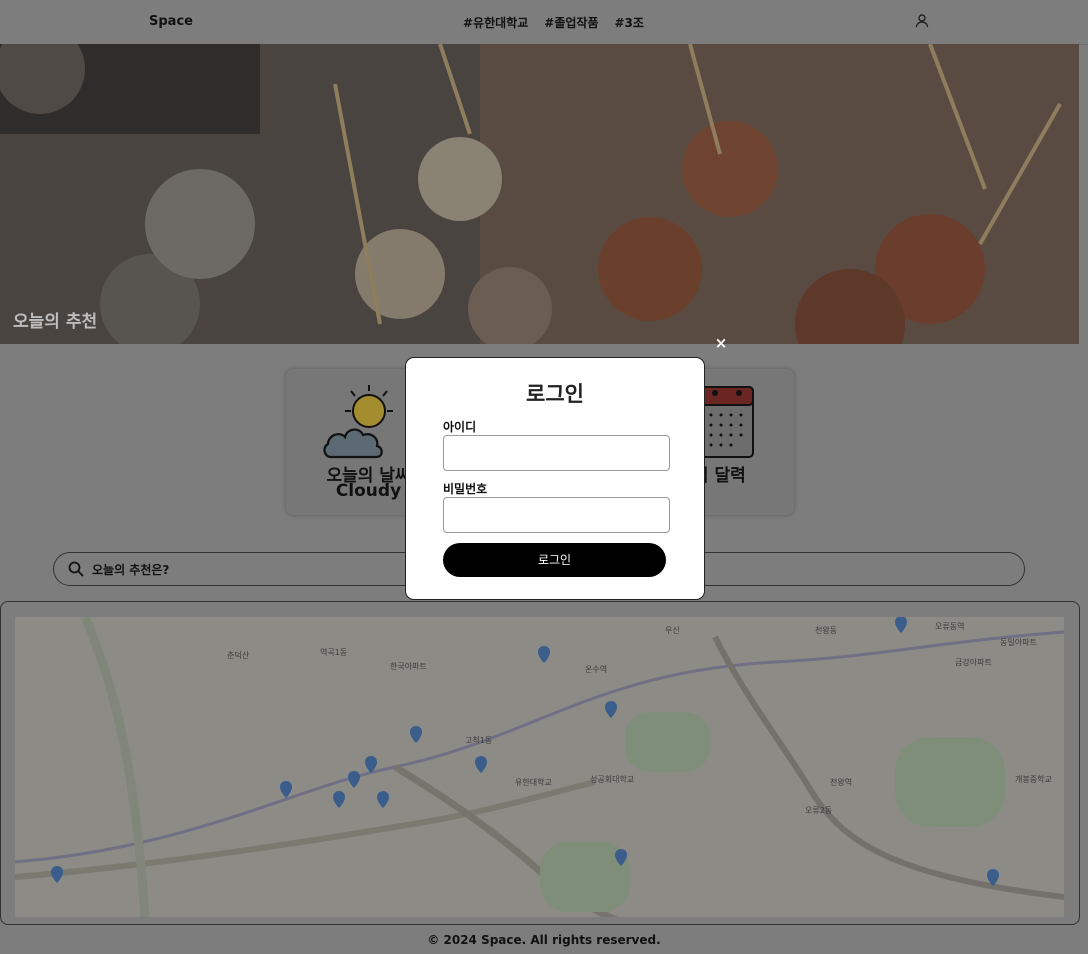 The image size is (1088, 954). What do you see at coordinates (672, 630) in the screenshot?
I see `map-label: 우신` at bounding box center [672, 630].